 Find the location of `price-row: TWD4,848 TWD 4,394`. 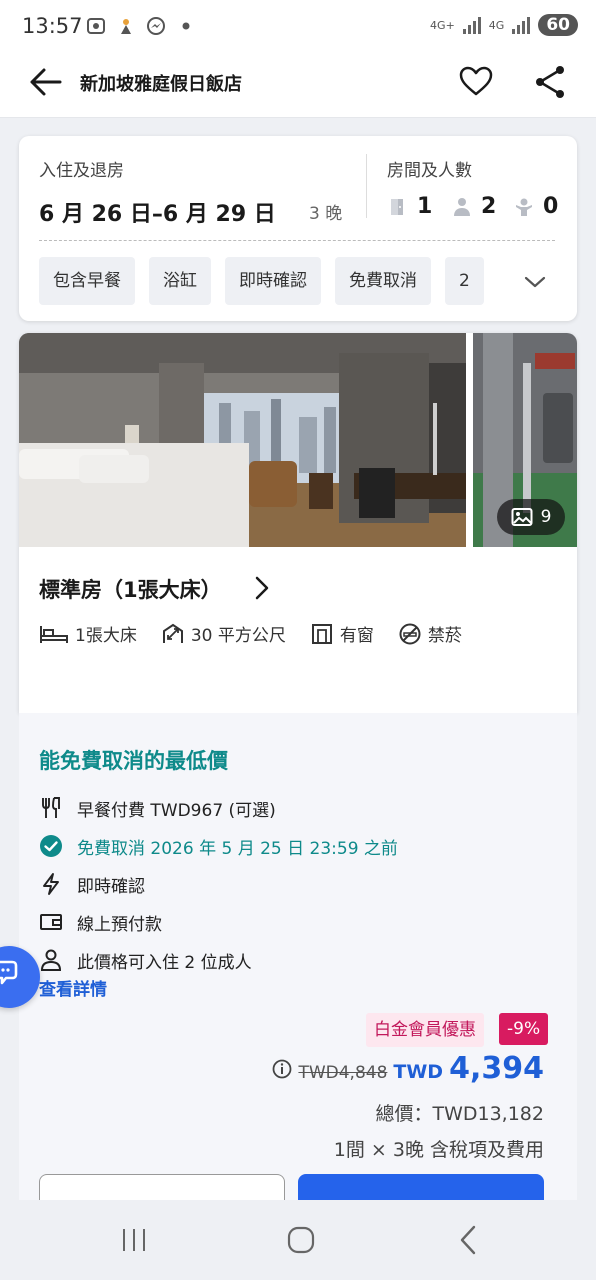

price-row: TWD4,848 TWD 4,394 is located at coordinates (408, 1068).